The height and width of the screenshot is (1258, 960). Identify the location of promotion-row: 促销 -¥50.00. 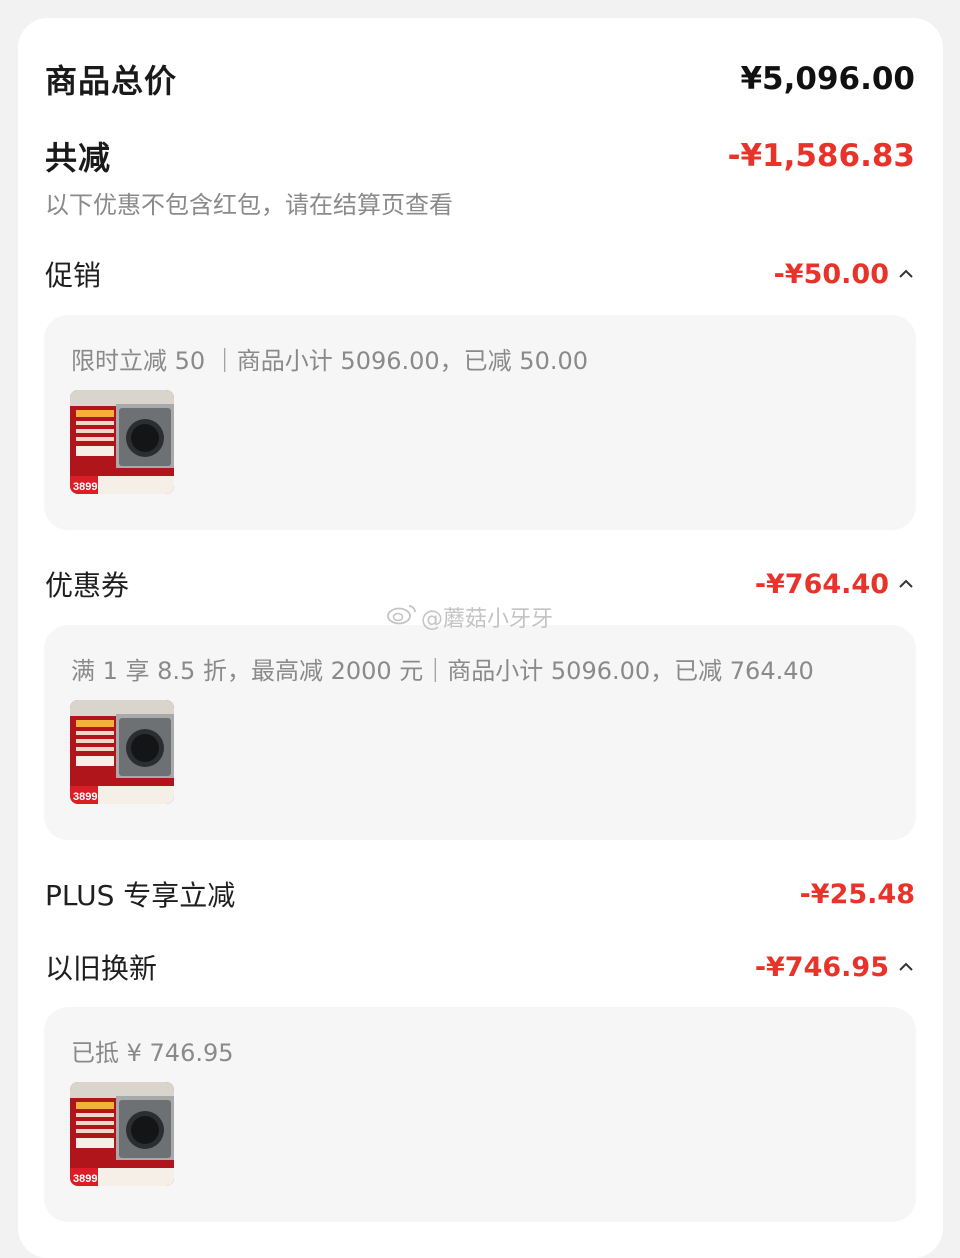
(480, 274).